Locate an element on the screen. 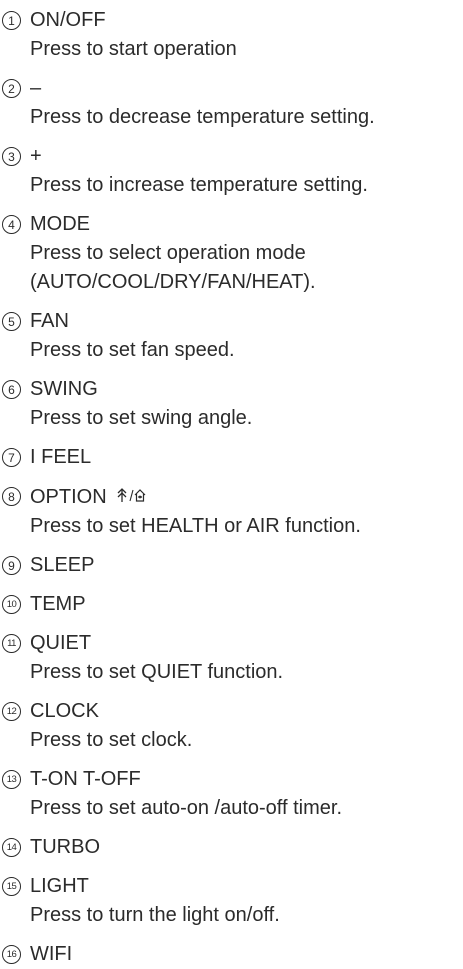  item-number-badge: 12 is located at coordinates (11, 711).